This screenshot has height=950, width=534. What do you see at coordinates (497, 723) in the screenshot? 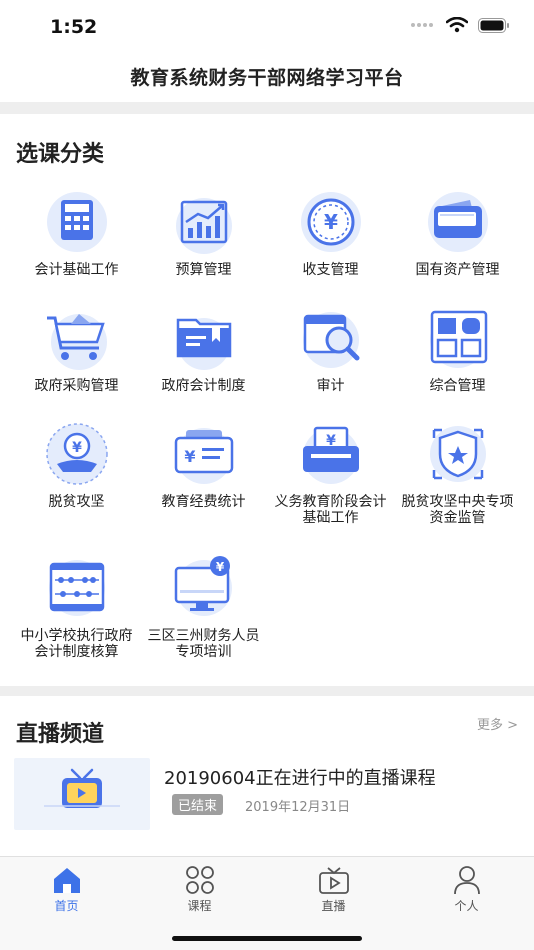
I see `more-link: 更多 >` at bounding box center [497, 723].